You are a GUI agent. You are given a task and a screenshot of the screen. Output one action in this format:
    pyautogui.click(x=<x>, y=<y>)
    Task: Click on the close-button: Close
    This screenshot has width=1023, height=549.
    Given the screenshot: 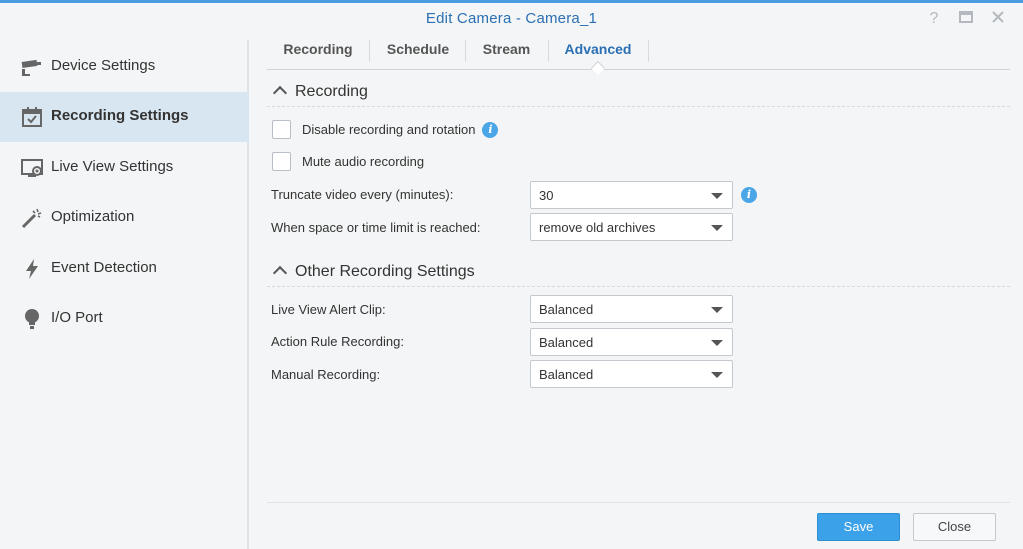 What is the action you would take?
    pyautogui.click(x=954, y=527)
    